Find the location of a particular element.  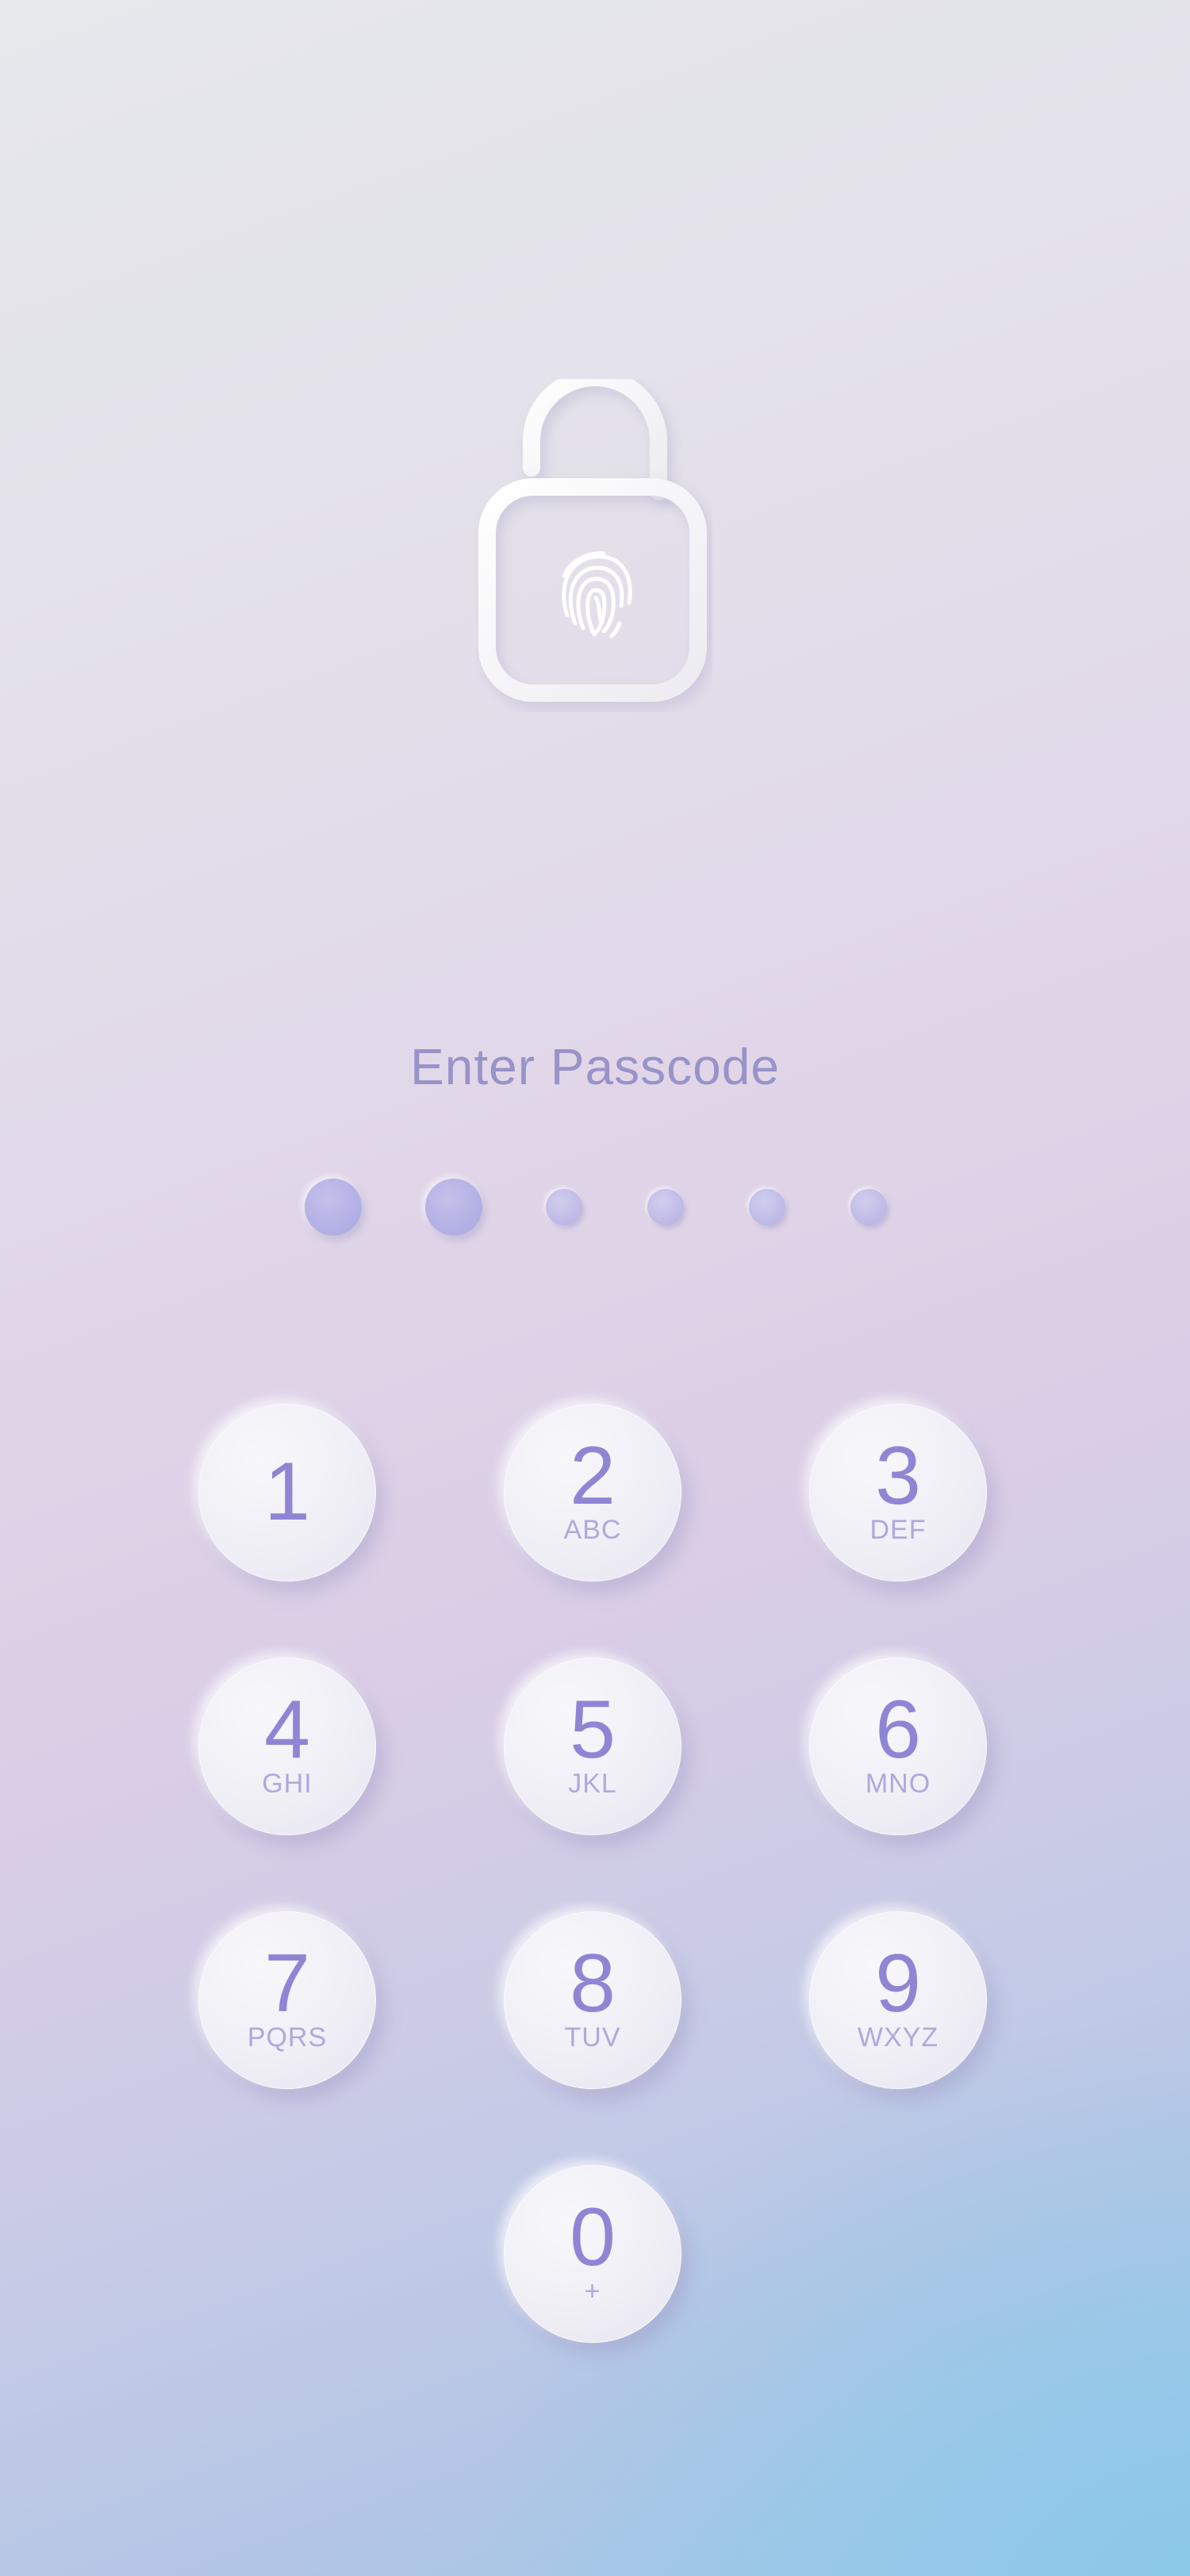

key-4-button: 4 GHI is located at coordinates (287, 1747).